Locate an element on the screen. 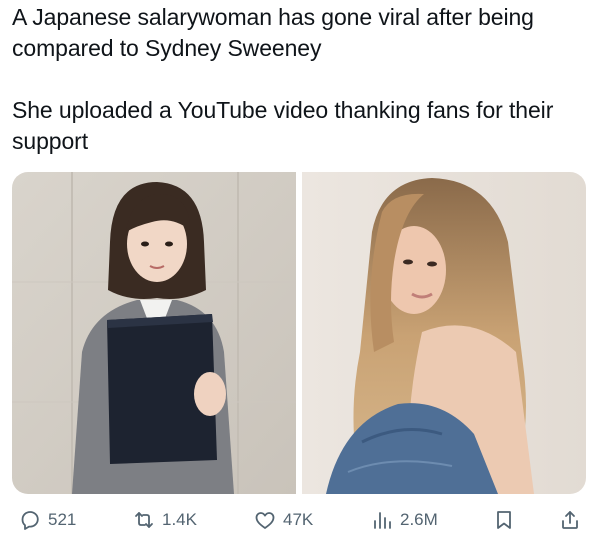  share-icon is located at coordinates (570, 520).